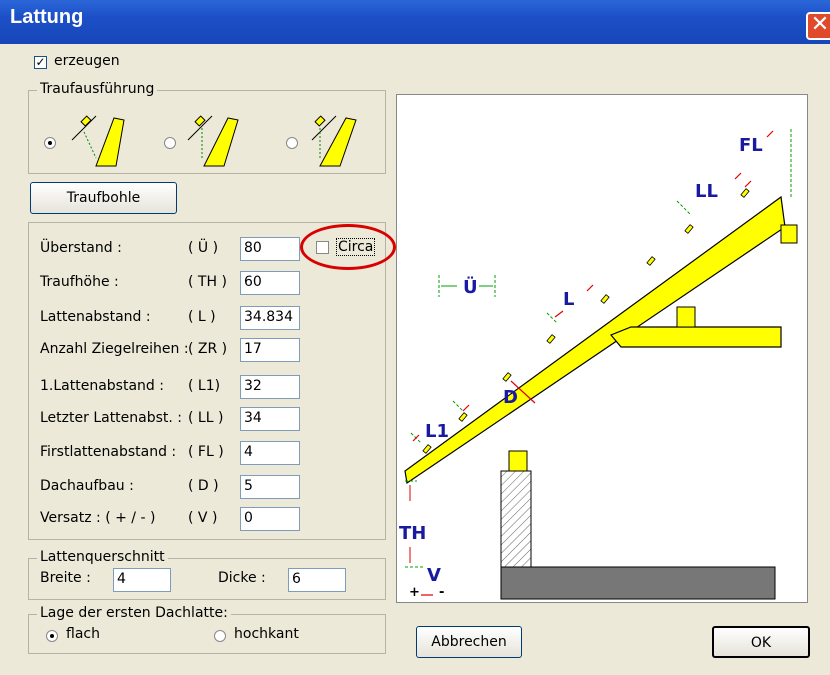 Image resolution: width=830 pixels, height=675 pixels. I want to click on field-abbreviation: ( LL ), so click(206, 418).